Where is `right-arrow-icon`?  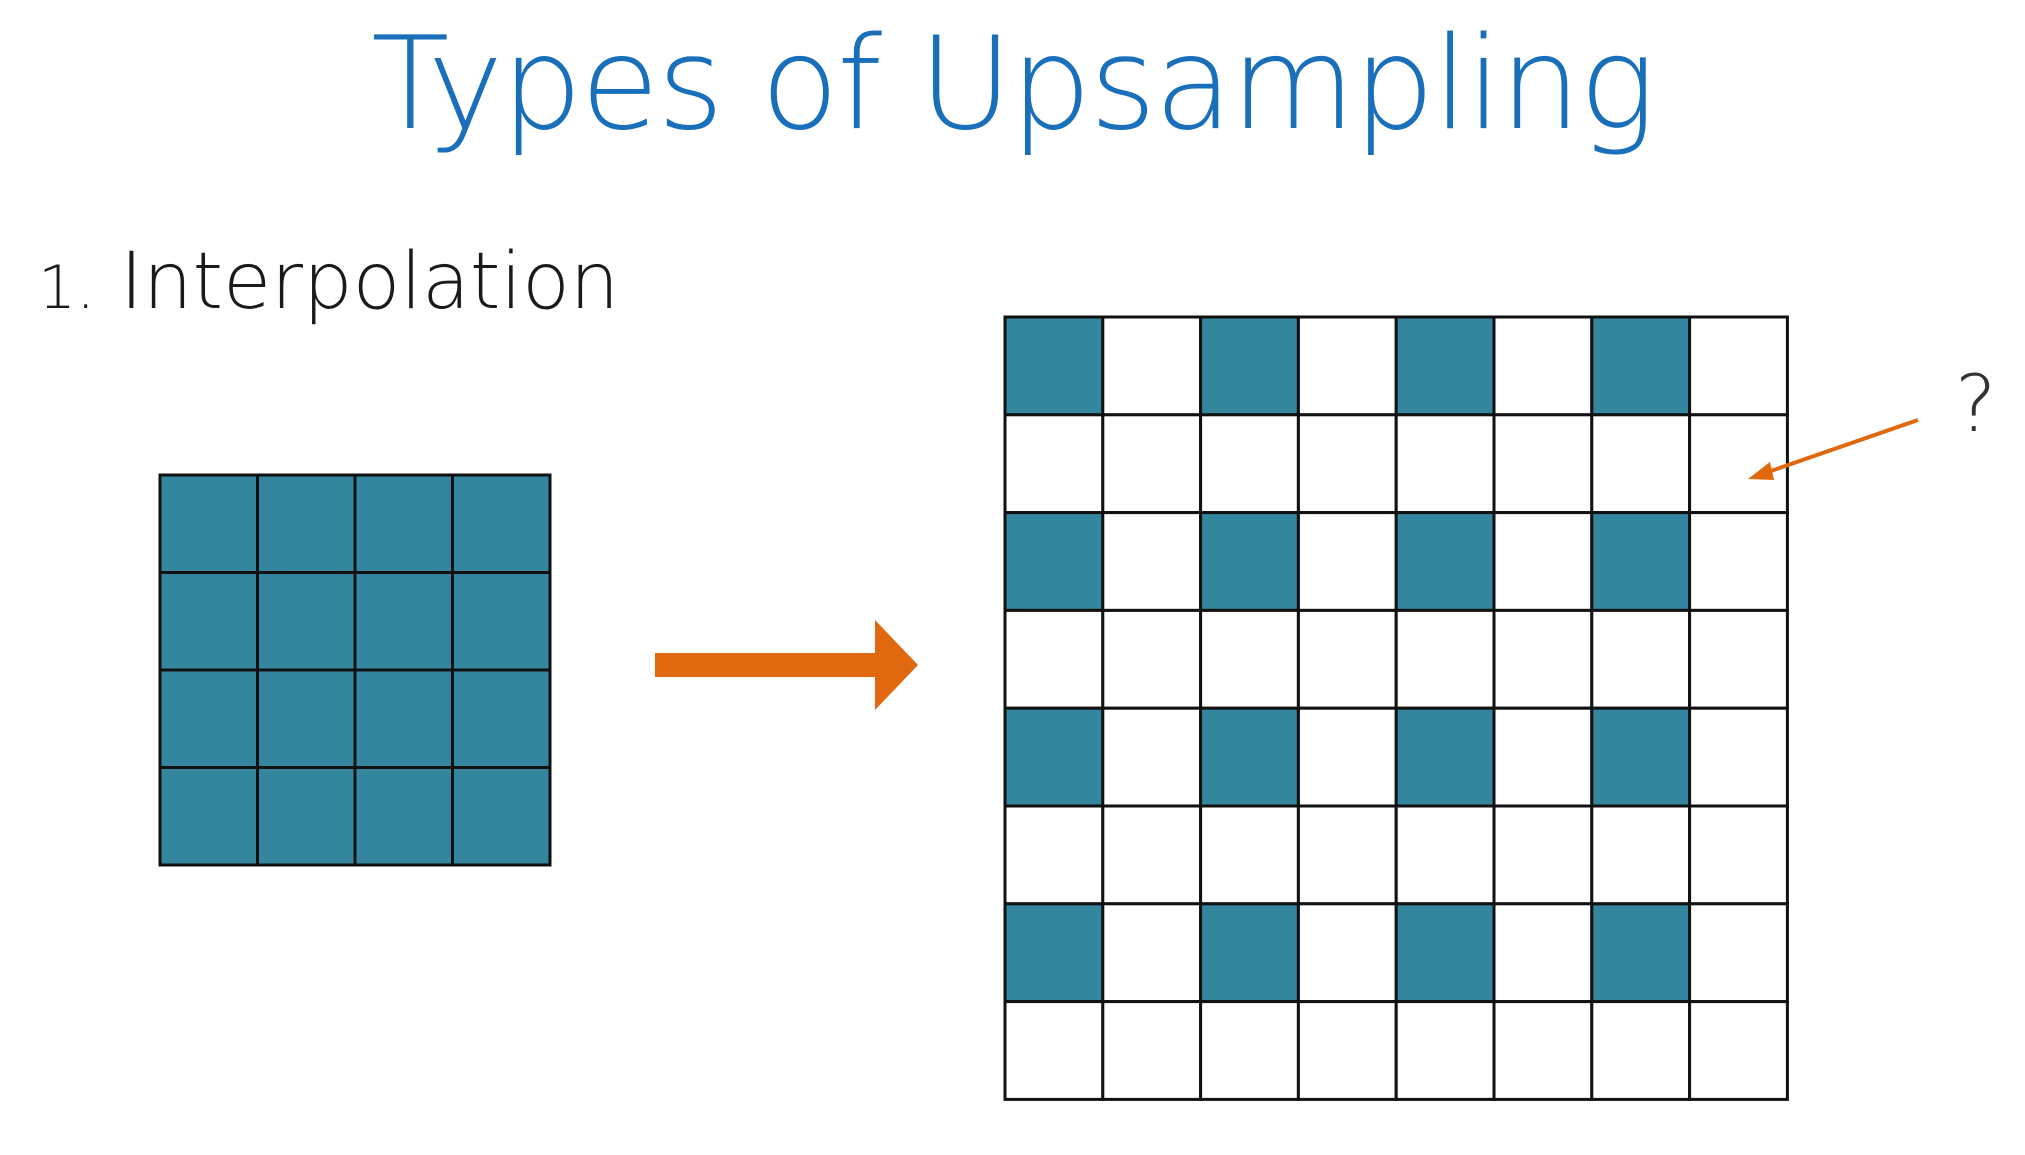
right-arrow-icon is located at coordinates (786, 665).